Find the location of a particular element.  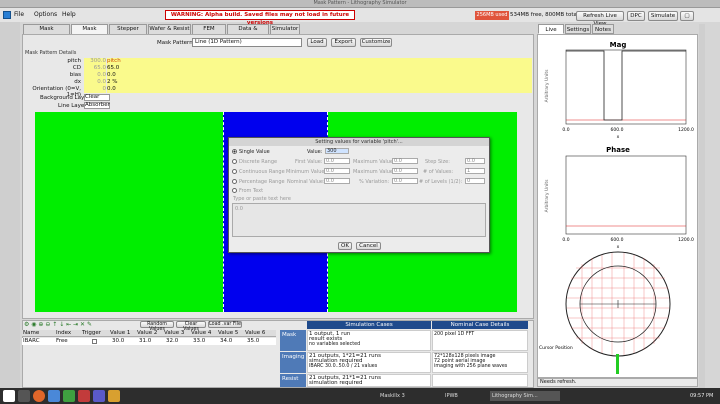

max-value-input-2: 0.0 is located at coordinates (405, 171).